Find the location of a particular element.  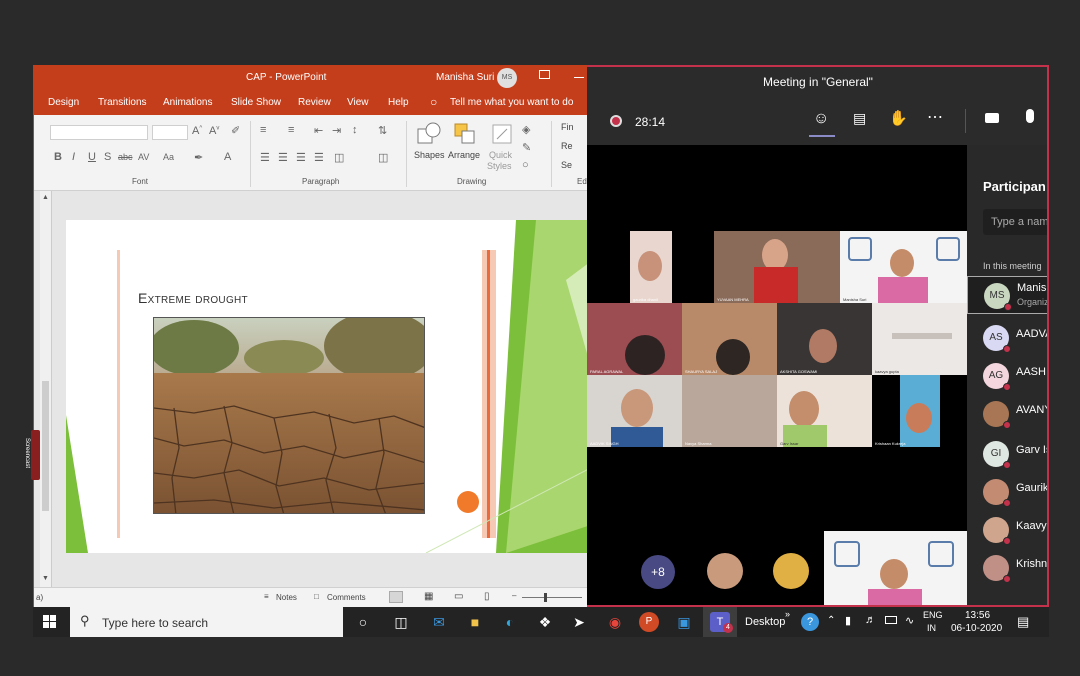

highlight-icon: ✒ is located at coordinates (198, 157).